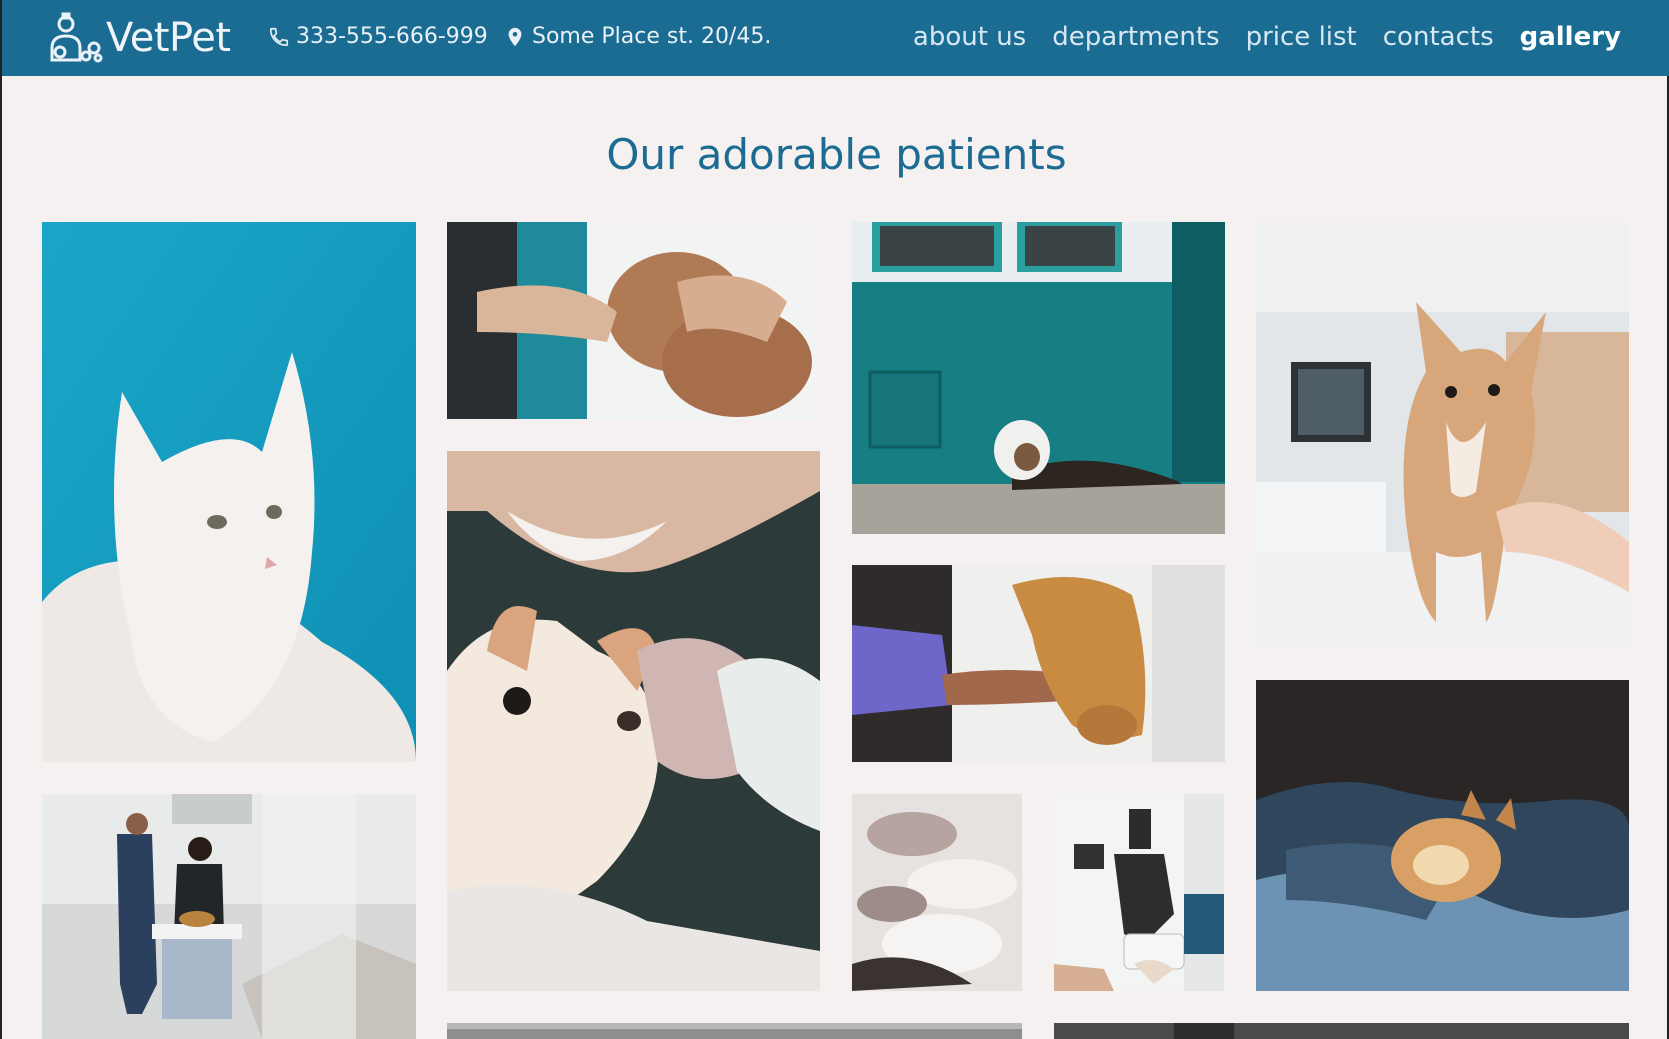  What do you see at coordinates (1570, 37) in the screenshot?
I see `nav-item-gallery: gallery` at bounding box center [1570, 37].